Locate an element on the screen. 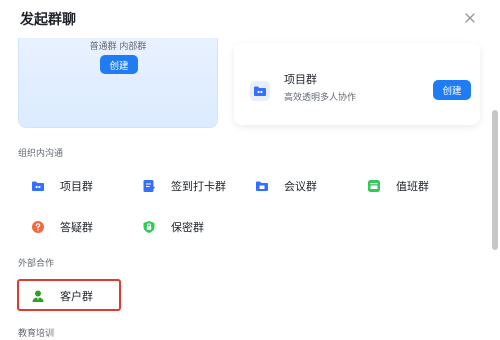  group-type-label: 答疑群 is located at coordinates (76, 227).